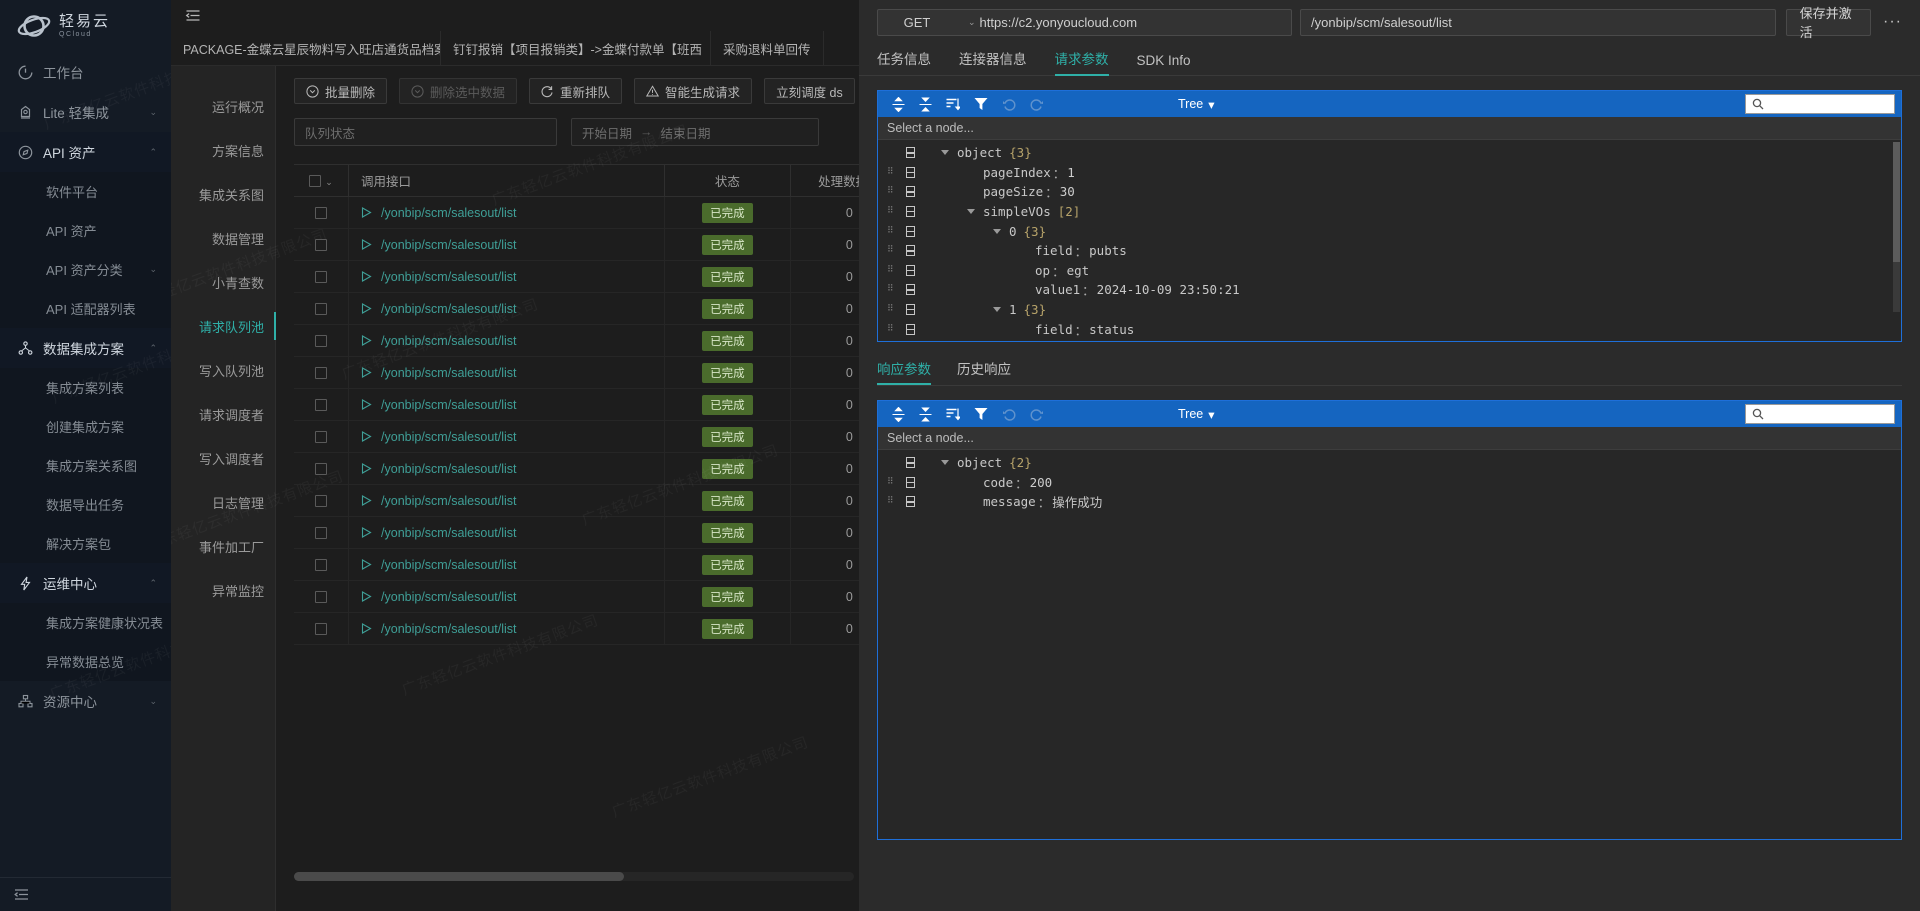  I want to click on queue-status-filter: 队列状态, so click(425, 132).